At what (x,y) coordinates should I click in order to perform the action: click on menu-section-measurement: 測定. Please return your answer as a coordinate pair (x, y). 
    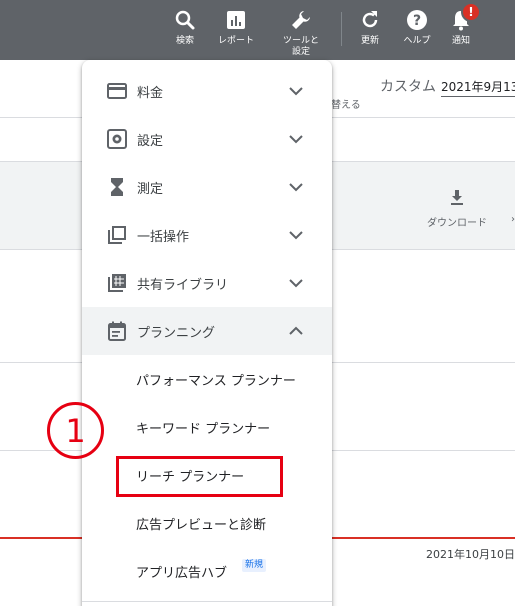
    Looking at the image, I should click on (207, 187).